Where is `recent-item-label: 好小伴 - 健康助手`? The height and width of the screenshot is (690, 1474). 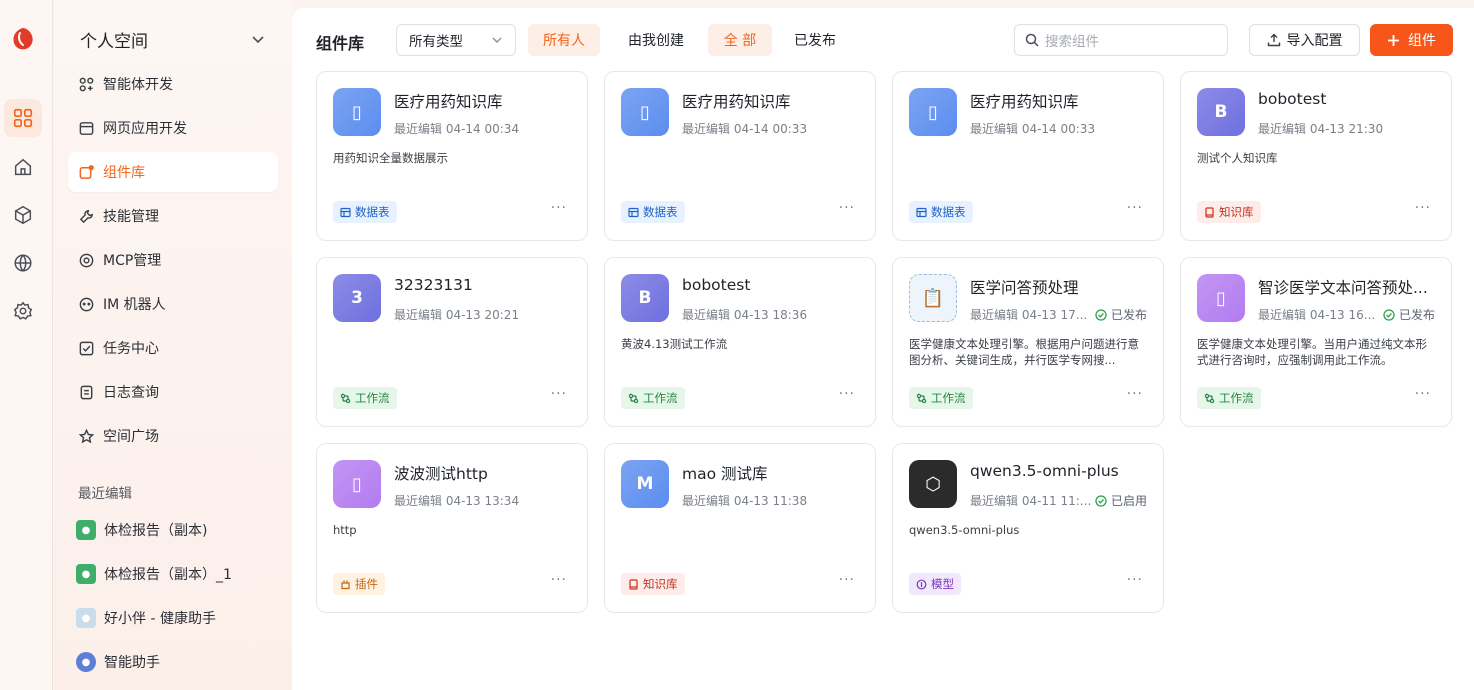
recent-item-label: 好小伴 - 健康助手 is located at coordinates (160, 619).